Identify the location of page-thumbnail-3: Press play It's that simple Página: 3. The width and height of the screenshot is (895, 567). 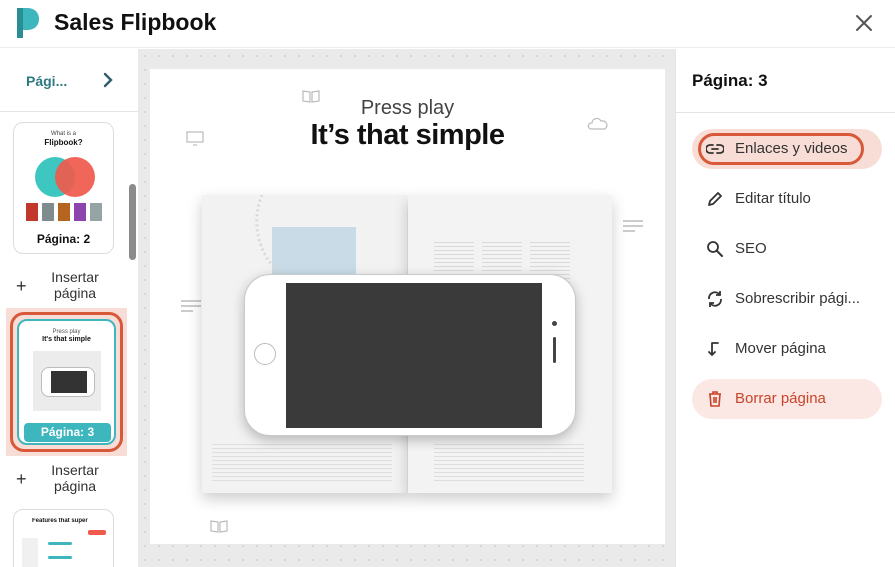
(66, 382).